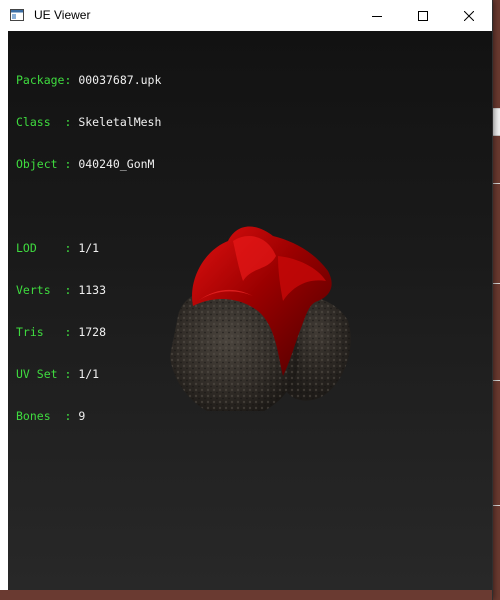 The width and height of the screenshot is (500, 600). I want to click on skeletal-mesh-render, so click(260, 318).